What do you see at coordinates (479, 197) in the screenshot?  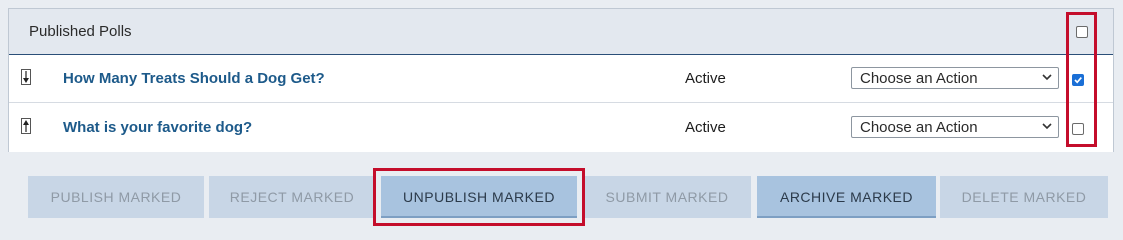 I see `unpublish-marked-button: UNPUBLISH MARKED` at bounding box center [479, 197].